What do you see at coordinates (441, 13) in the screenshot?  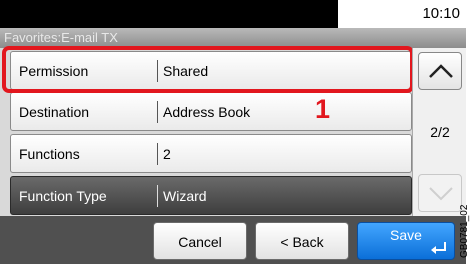 I see `clock: 10:10` at bounding box center [441, 13].